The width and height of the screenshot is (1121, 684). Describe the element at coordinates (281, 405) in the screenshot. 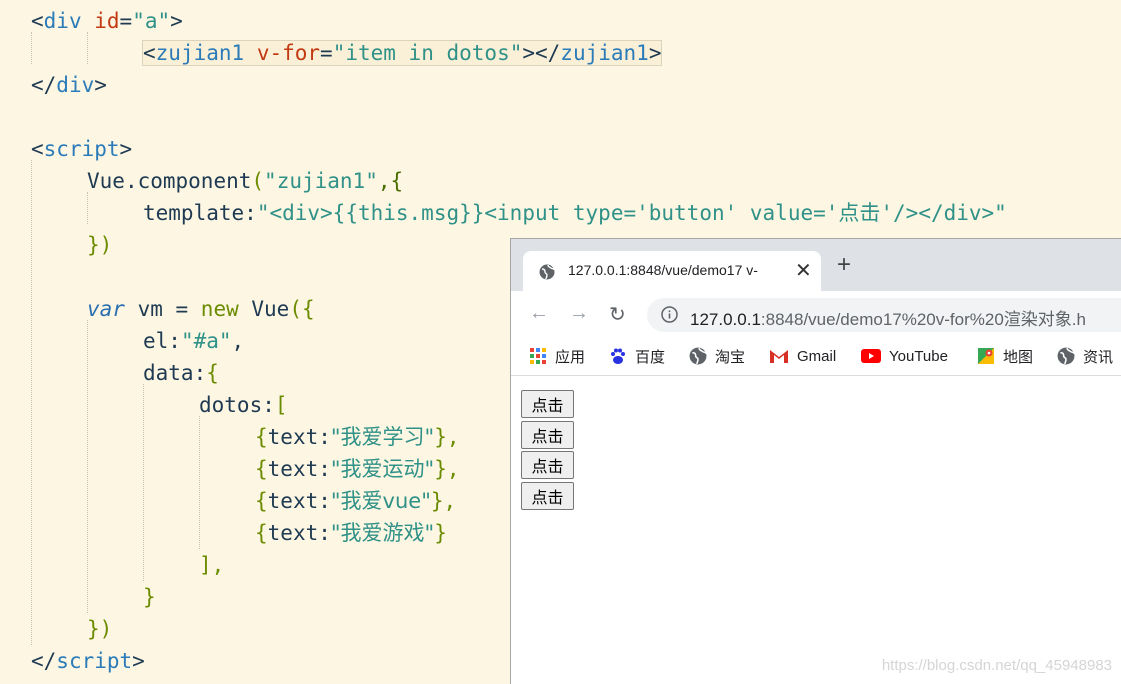

I see `code-token: [` at that location.